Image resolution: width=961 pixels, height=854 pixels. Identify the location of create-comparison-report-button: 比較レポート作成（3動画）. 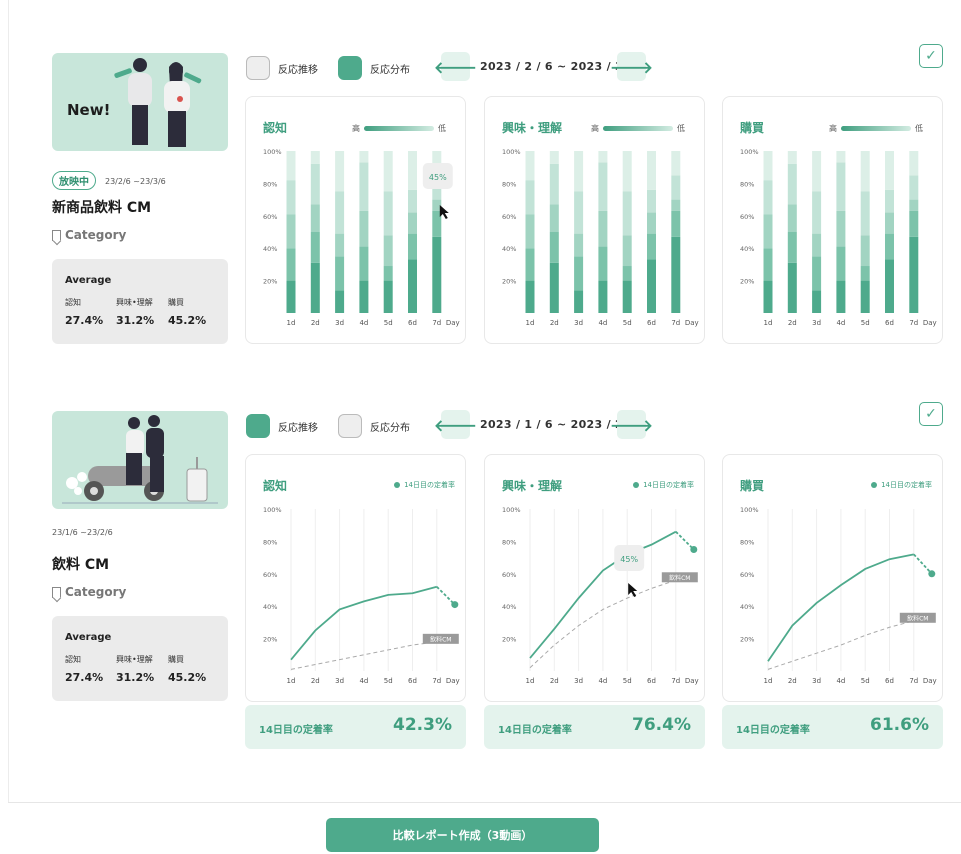
(462, 835).